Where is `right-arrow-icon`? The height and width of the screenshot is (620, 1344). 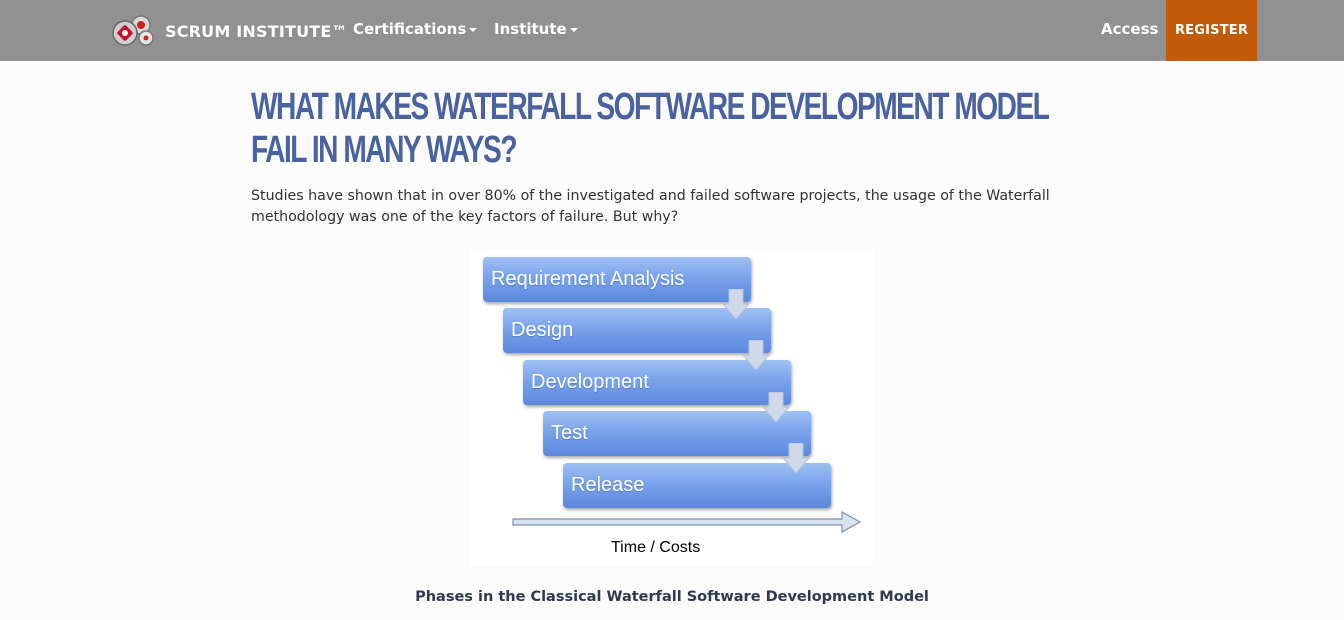
right-arrow-icon is located at coordinates (687, 522).